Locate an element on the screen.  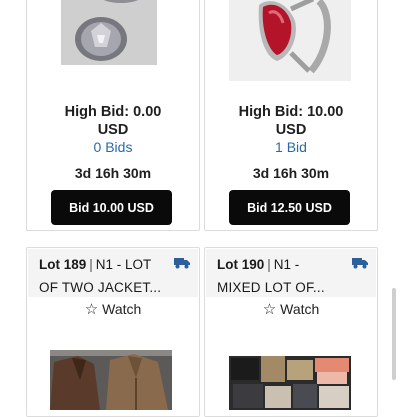
scrollbar is located at coordinates (394, 334).